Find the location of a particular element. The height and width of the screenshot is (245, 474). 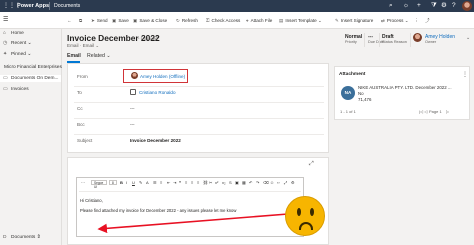

filter-icon: ⧩ is located at coordinates (434, 6).